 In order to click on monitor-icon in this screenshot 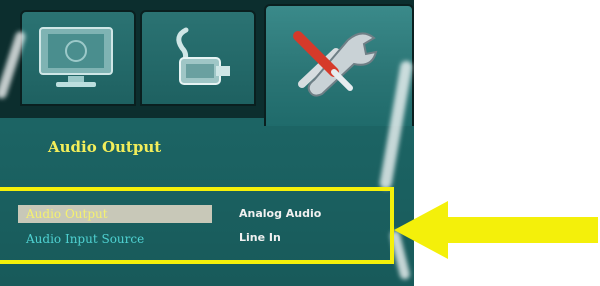, I will do `click(76, 57)`.